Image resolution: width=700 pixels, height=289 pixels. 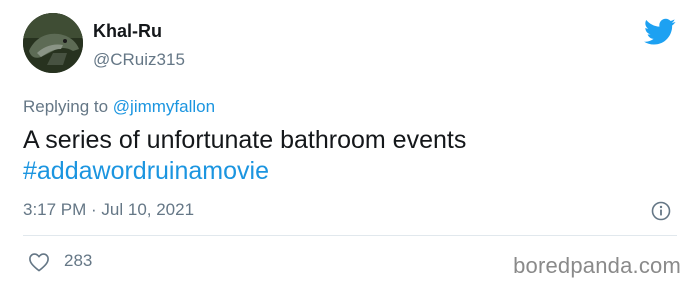 I want to click on reply-prefix: Replying to, so click(x=66, y=106).